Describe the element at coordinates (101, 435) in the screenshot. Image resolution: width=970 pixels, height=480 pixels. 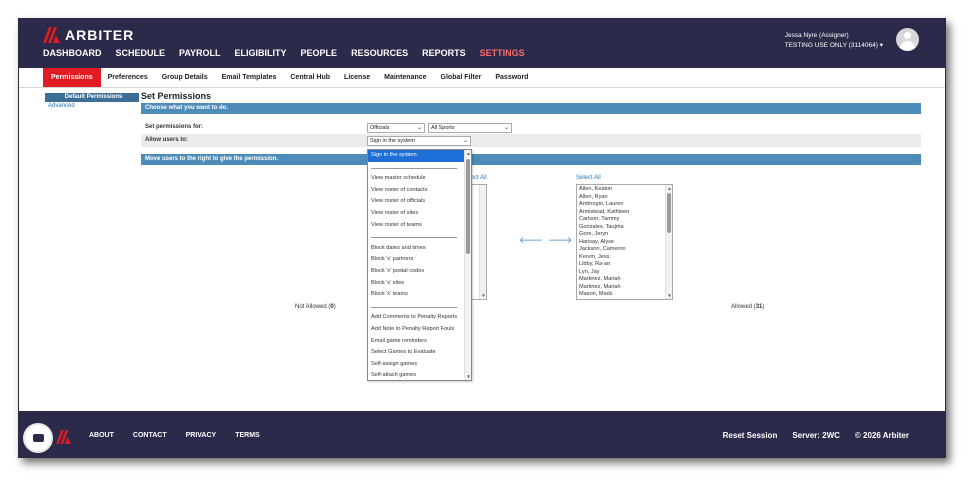
I see `footer-about-link: ABOUT` at that location.